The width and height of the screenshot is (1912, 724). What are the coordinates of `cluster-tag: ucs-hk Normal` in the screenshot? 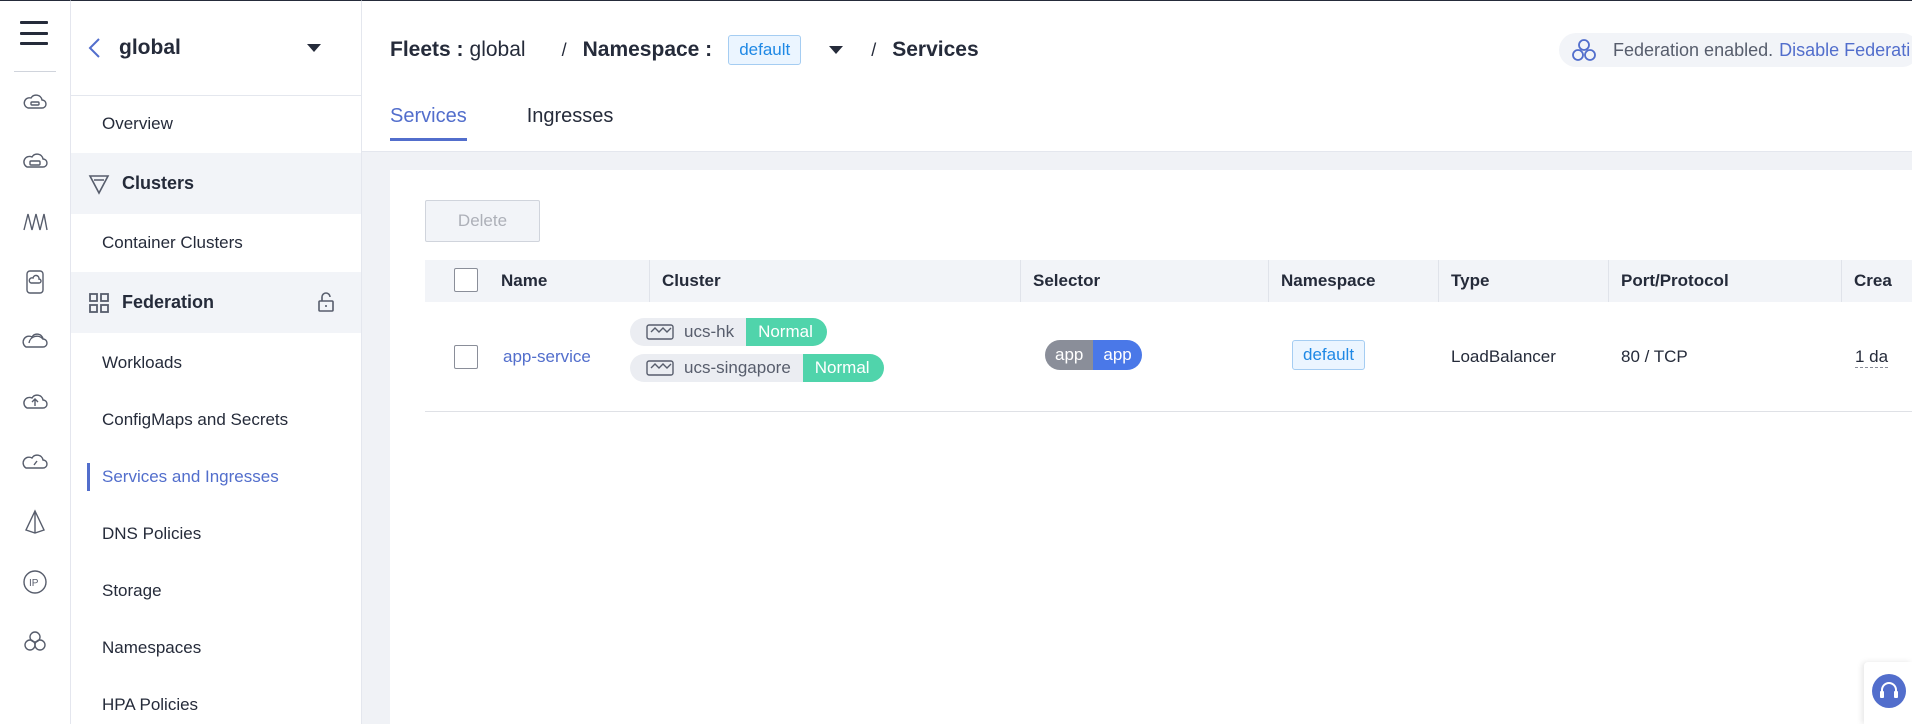 It's located at (728, 332).